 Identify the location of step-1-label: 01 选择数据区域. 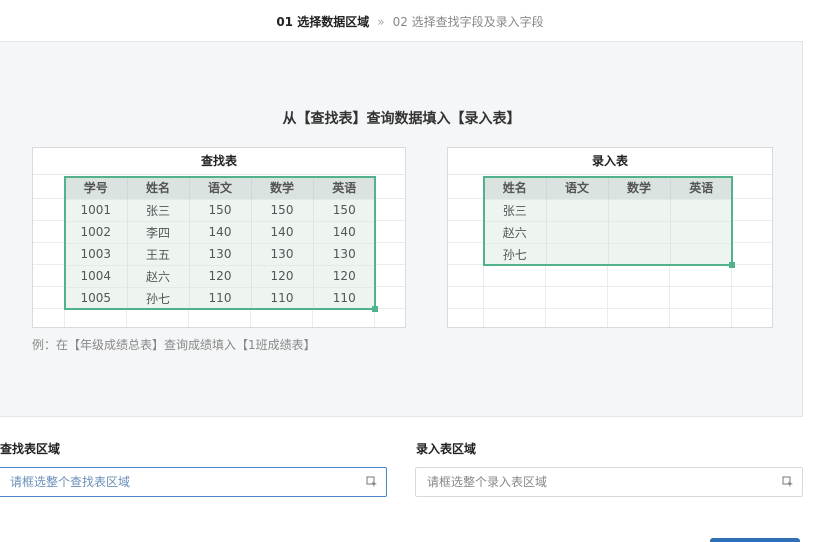
(323, 22).